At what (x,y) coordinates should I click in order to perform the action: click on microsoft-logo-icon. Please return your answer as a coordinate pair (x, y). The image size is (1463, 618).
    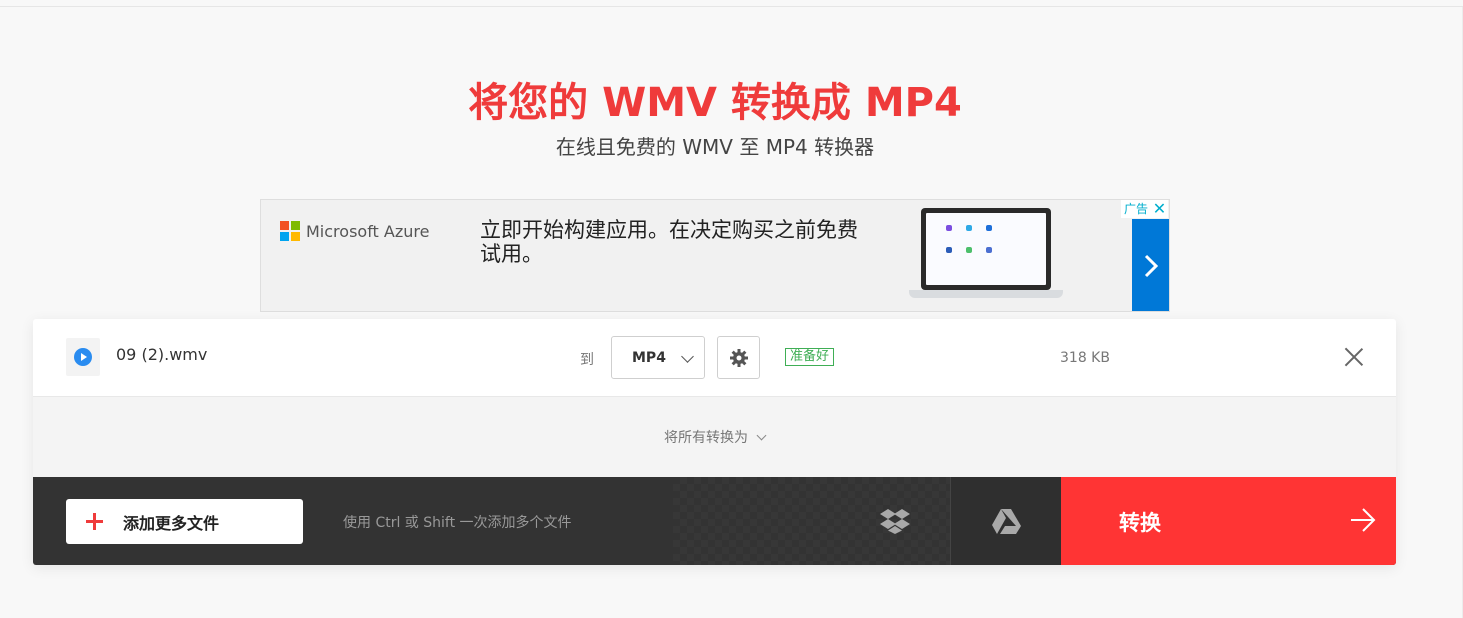
    Looking at the image, I should click on (290, 231).